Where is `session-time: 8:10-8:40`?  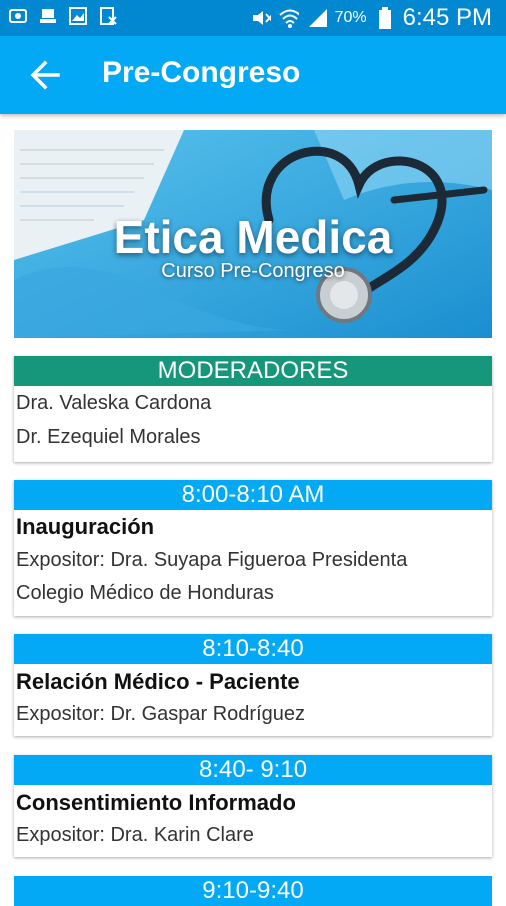
session-time: 8:10-8:40 is located at coordinates (253, 649).